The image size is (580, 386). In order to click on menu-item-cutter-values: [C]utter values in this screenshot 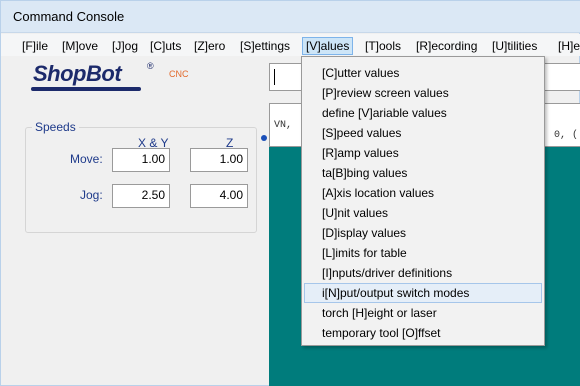, I will do `click(423, 73)`.